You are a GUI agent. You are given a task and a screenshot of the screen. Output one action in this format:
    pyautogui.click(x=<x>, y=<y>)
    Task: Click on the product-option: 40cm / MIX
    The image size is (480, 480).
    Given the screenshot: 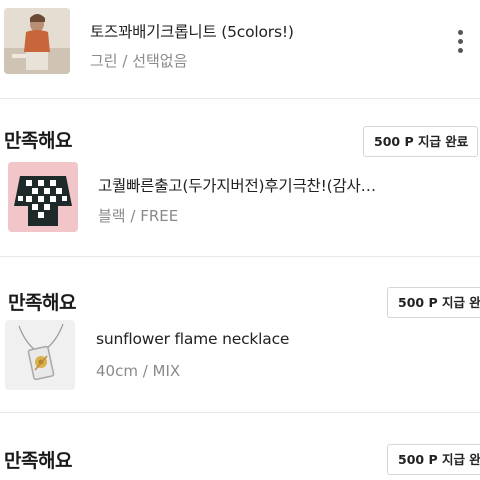 What is the action you would take?
    pyautogui.click(x=138, y=371)
    